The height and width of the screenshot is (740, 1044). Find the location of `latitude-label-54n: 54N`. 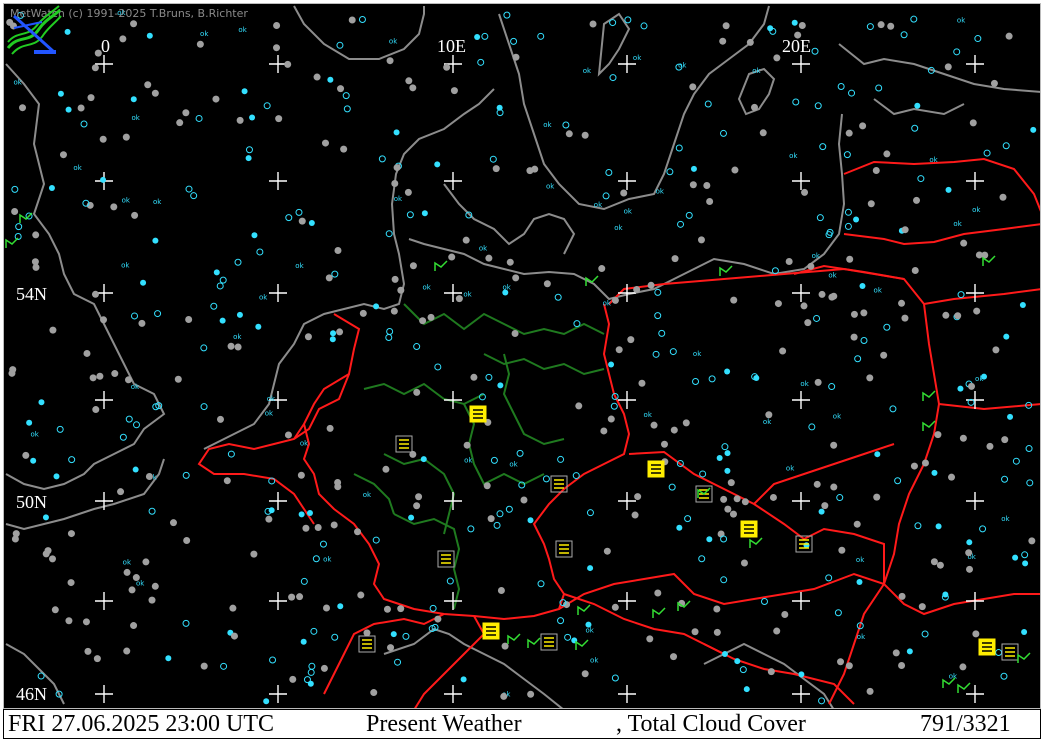

latitude-label-54n: 54N is located at coordinates (31, 294).